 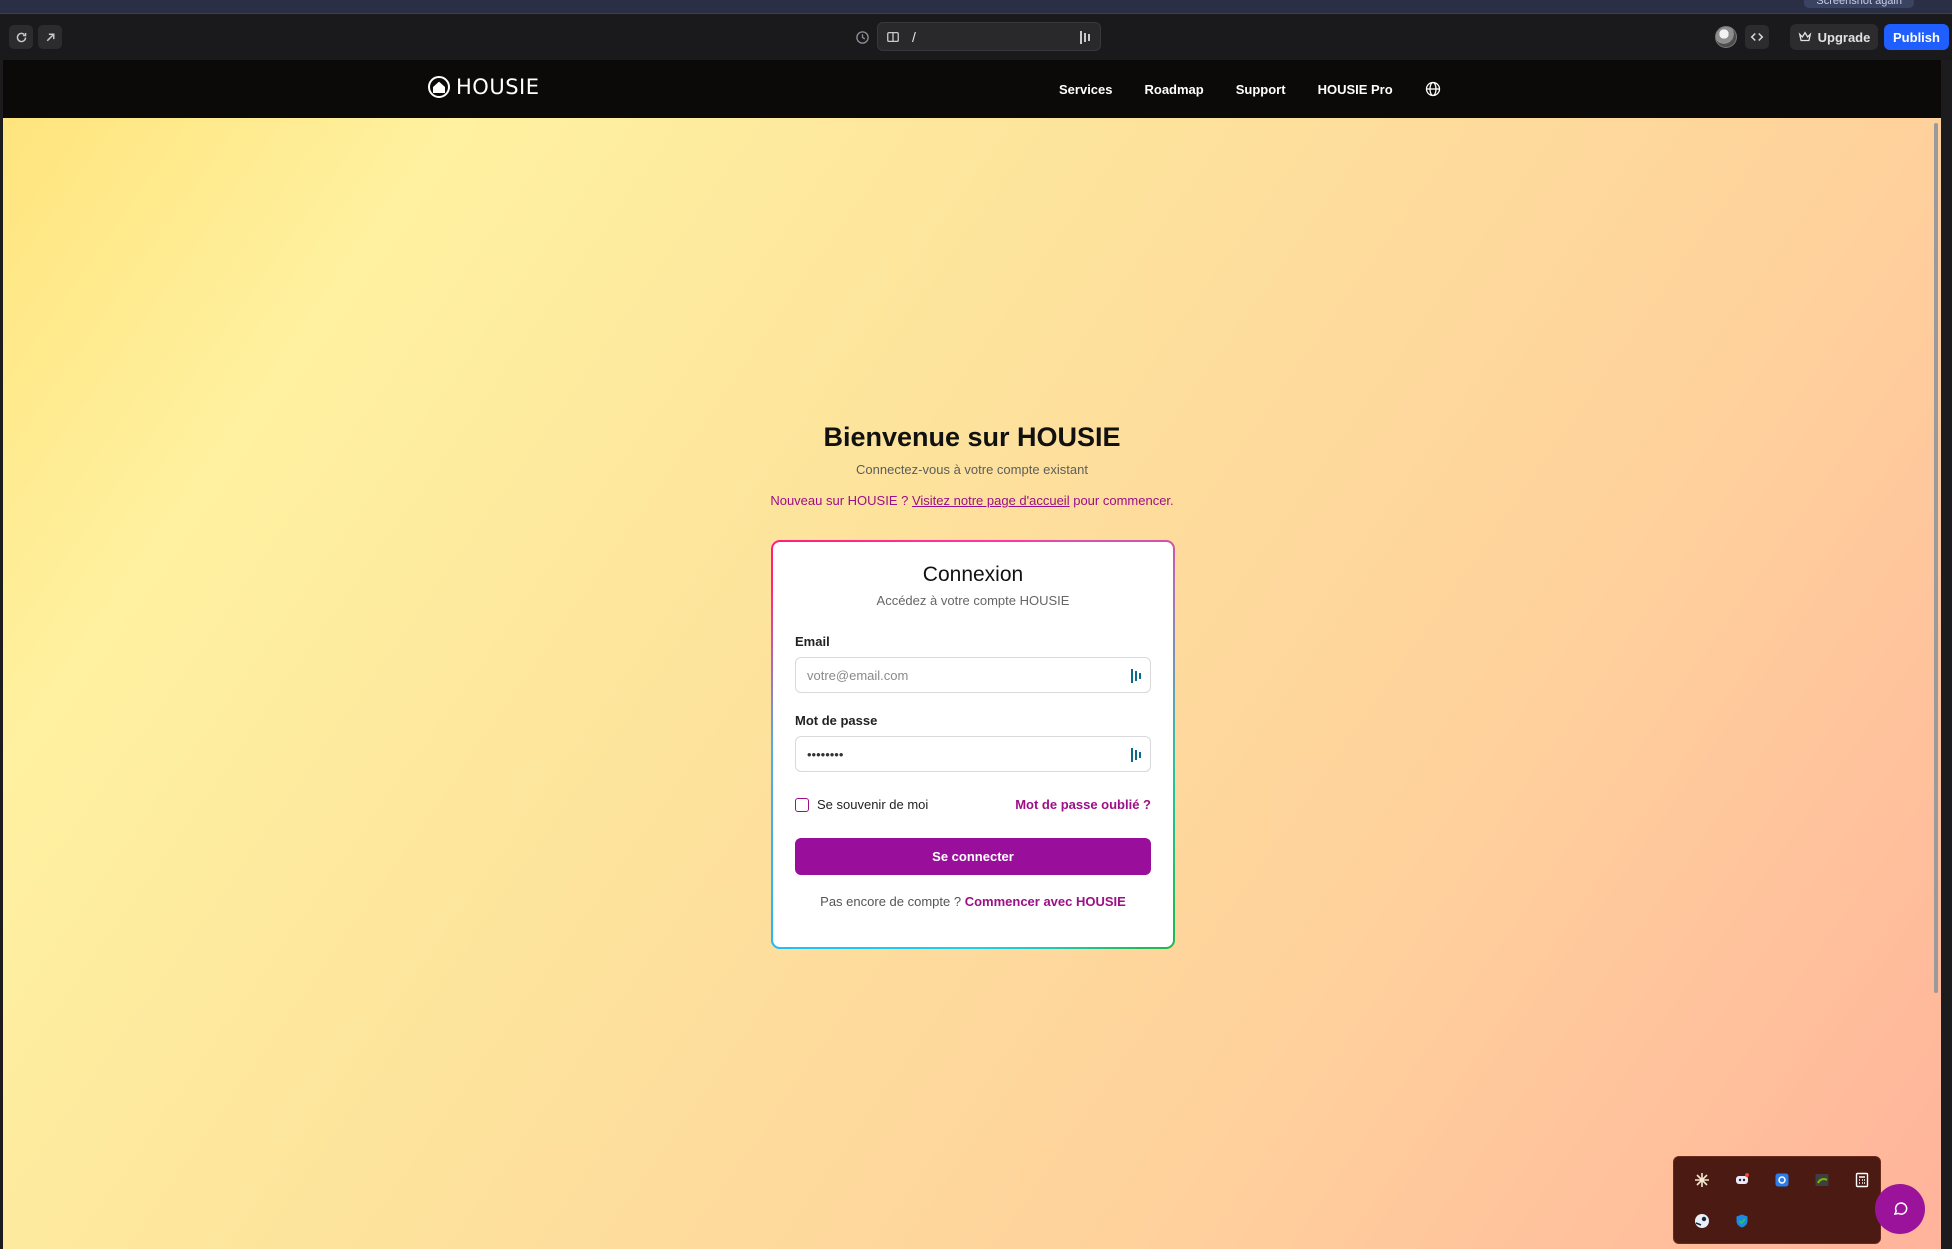 What do you see at coordinates (1726, 37) in the screenshot?
I see `avatar` at bounding box center [1726, 37].